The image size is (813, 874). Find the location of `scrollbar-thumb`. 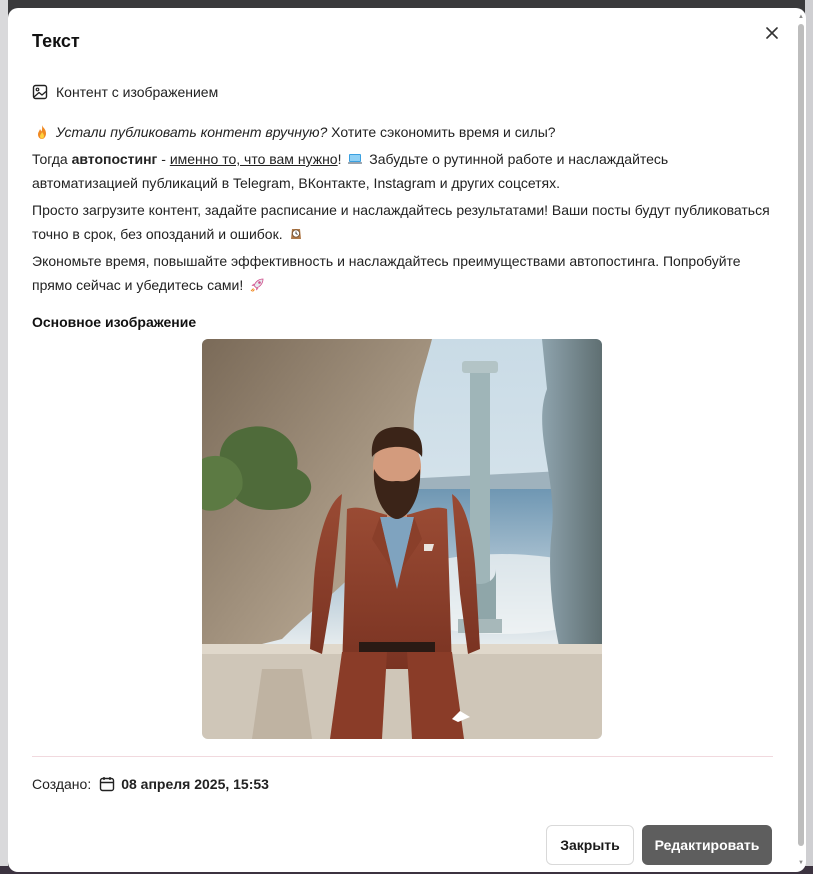

scrollbar-thumb is located at coordinates (801, 435).